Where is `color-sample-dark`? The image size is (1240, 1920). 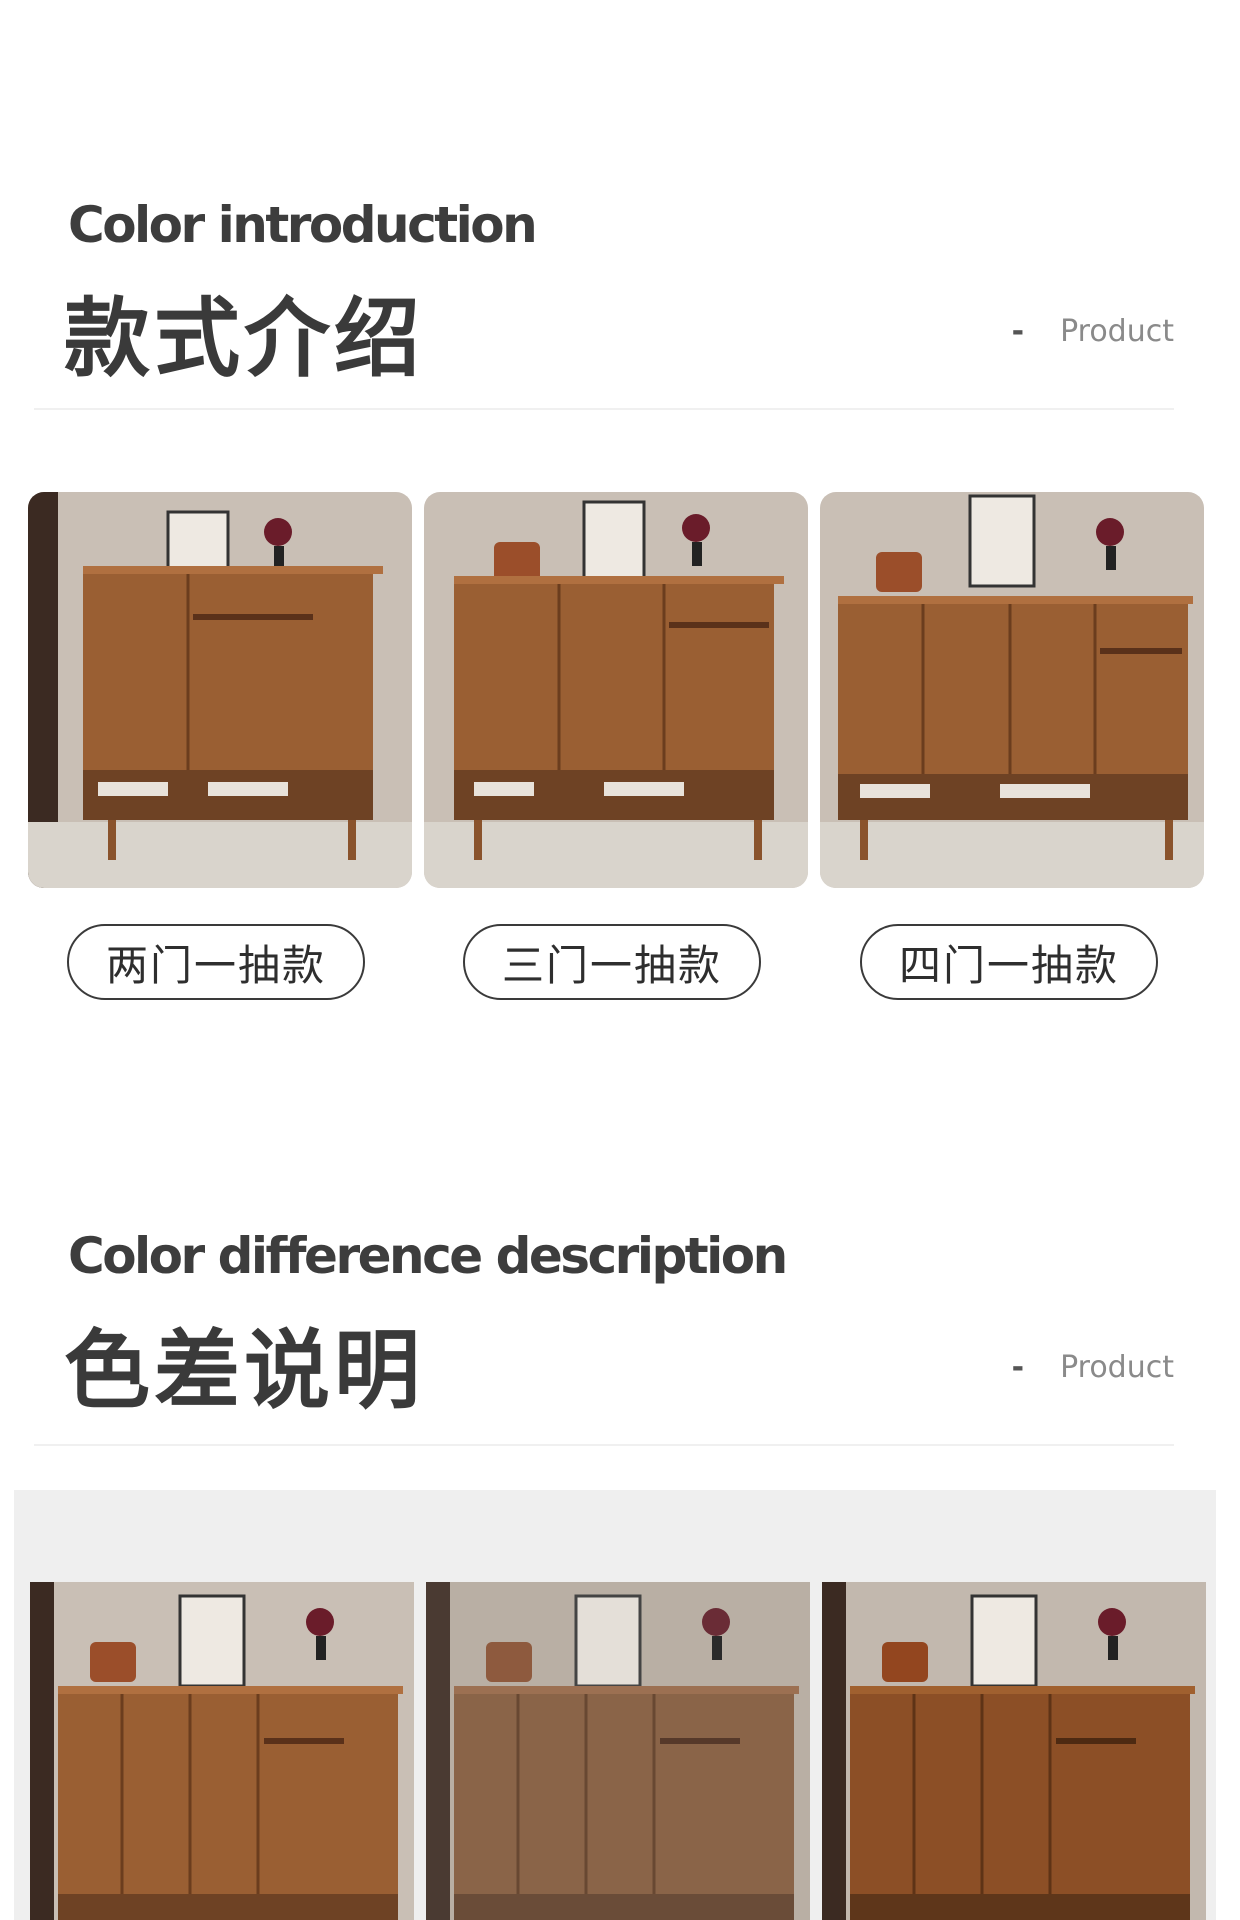 color-sample-dark is located at coordinates (1014, 1751).